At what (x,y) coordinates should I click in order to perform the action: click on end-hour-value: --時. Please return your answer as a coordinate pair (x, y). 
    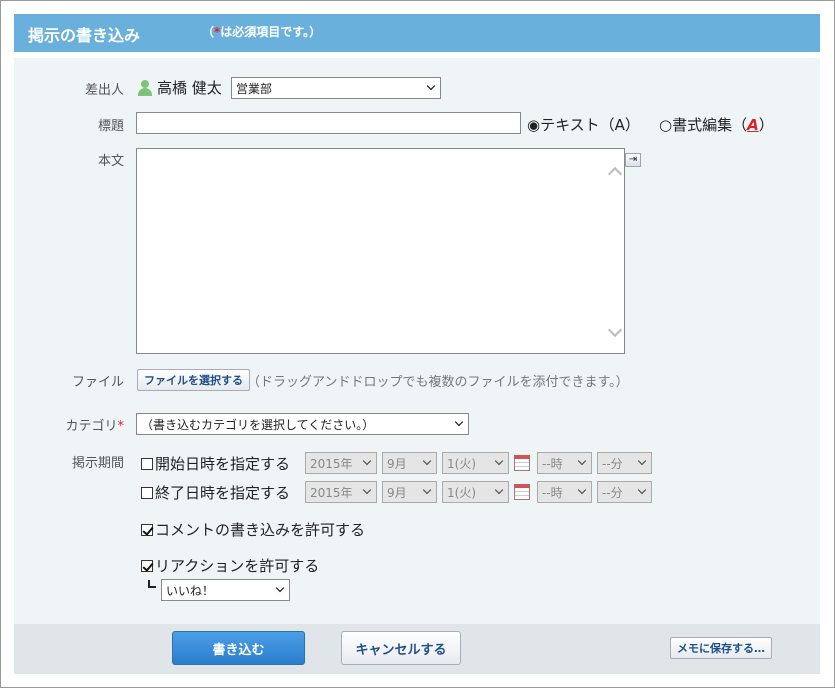
    Looking at the image, I should click on (552, 492).